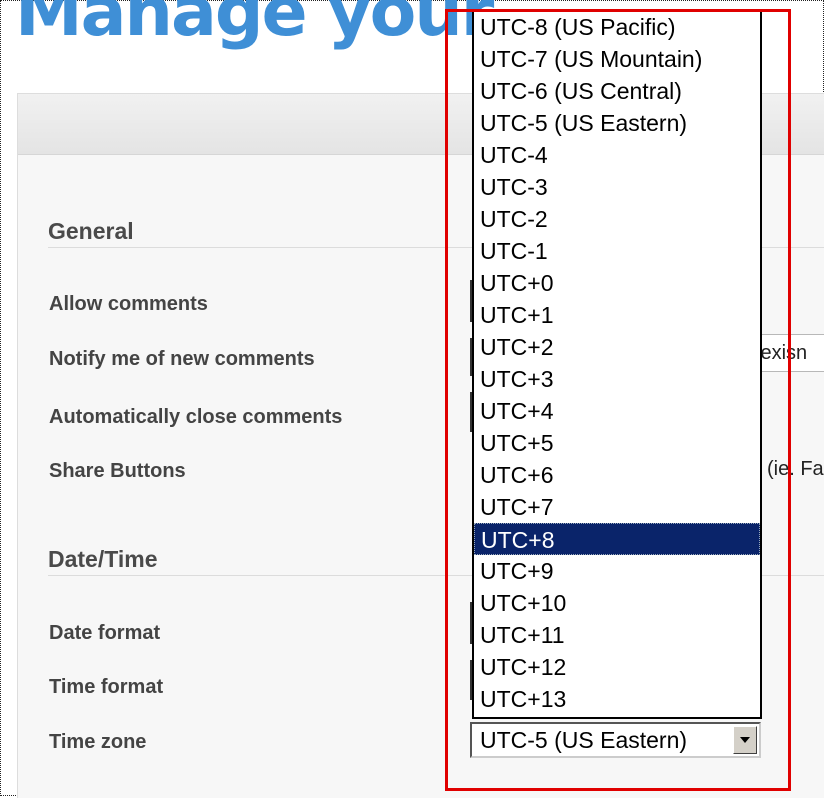  I want to click on timezone-option: UTC-5 (US Eastern), so click(617, 123).